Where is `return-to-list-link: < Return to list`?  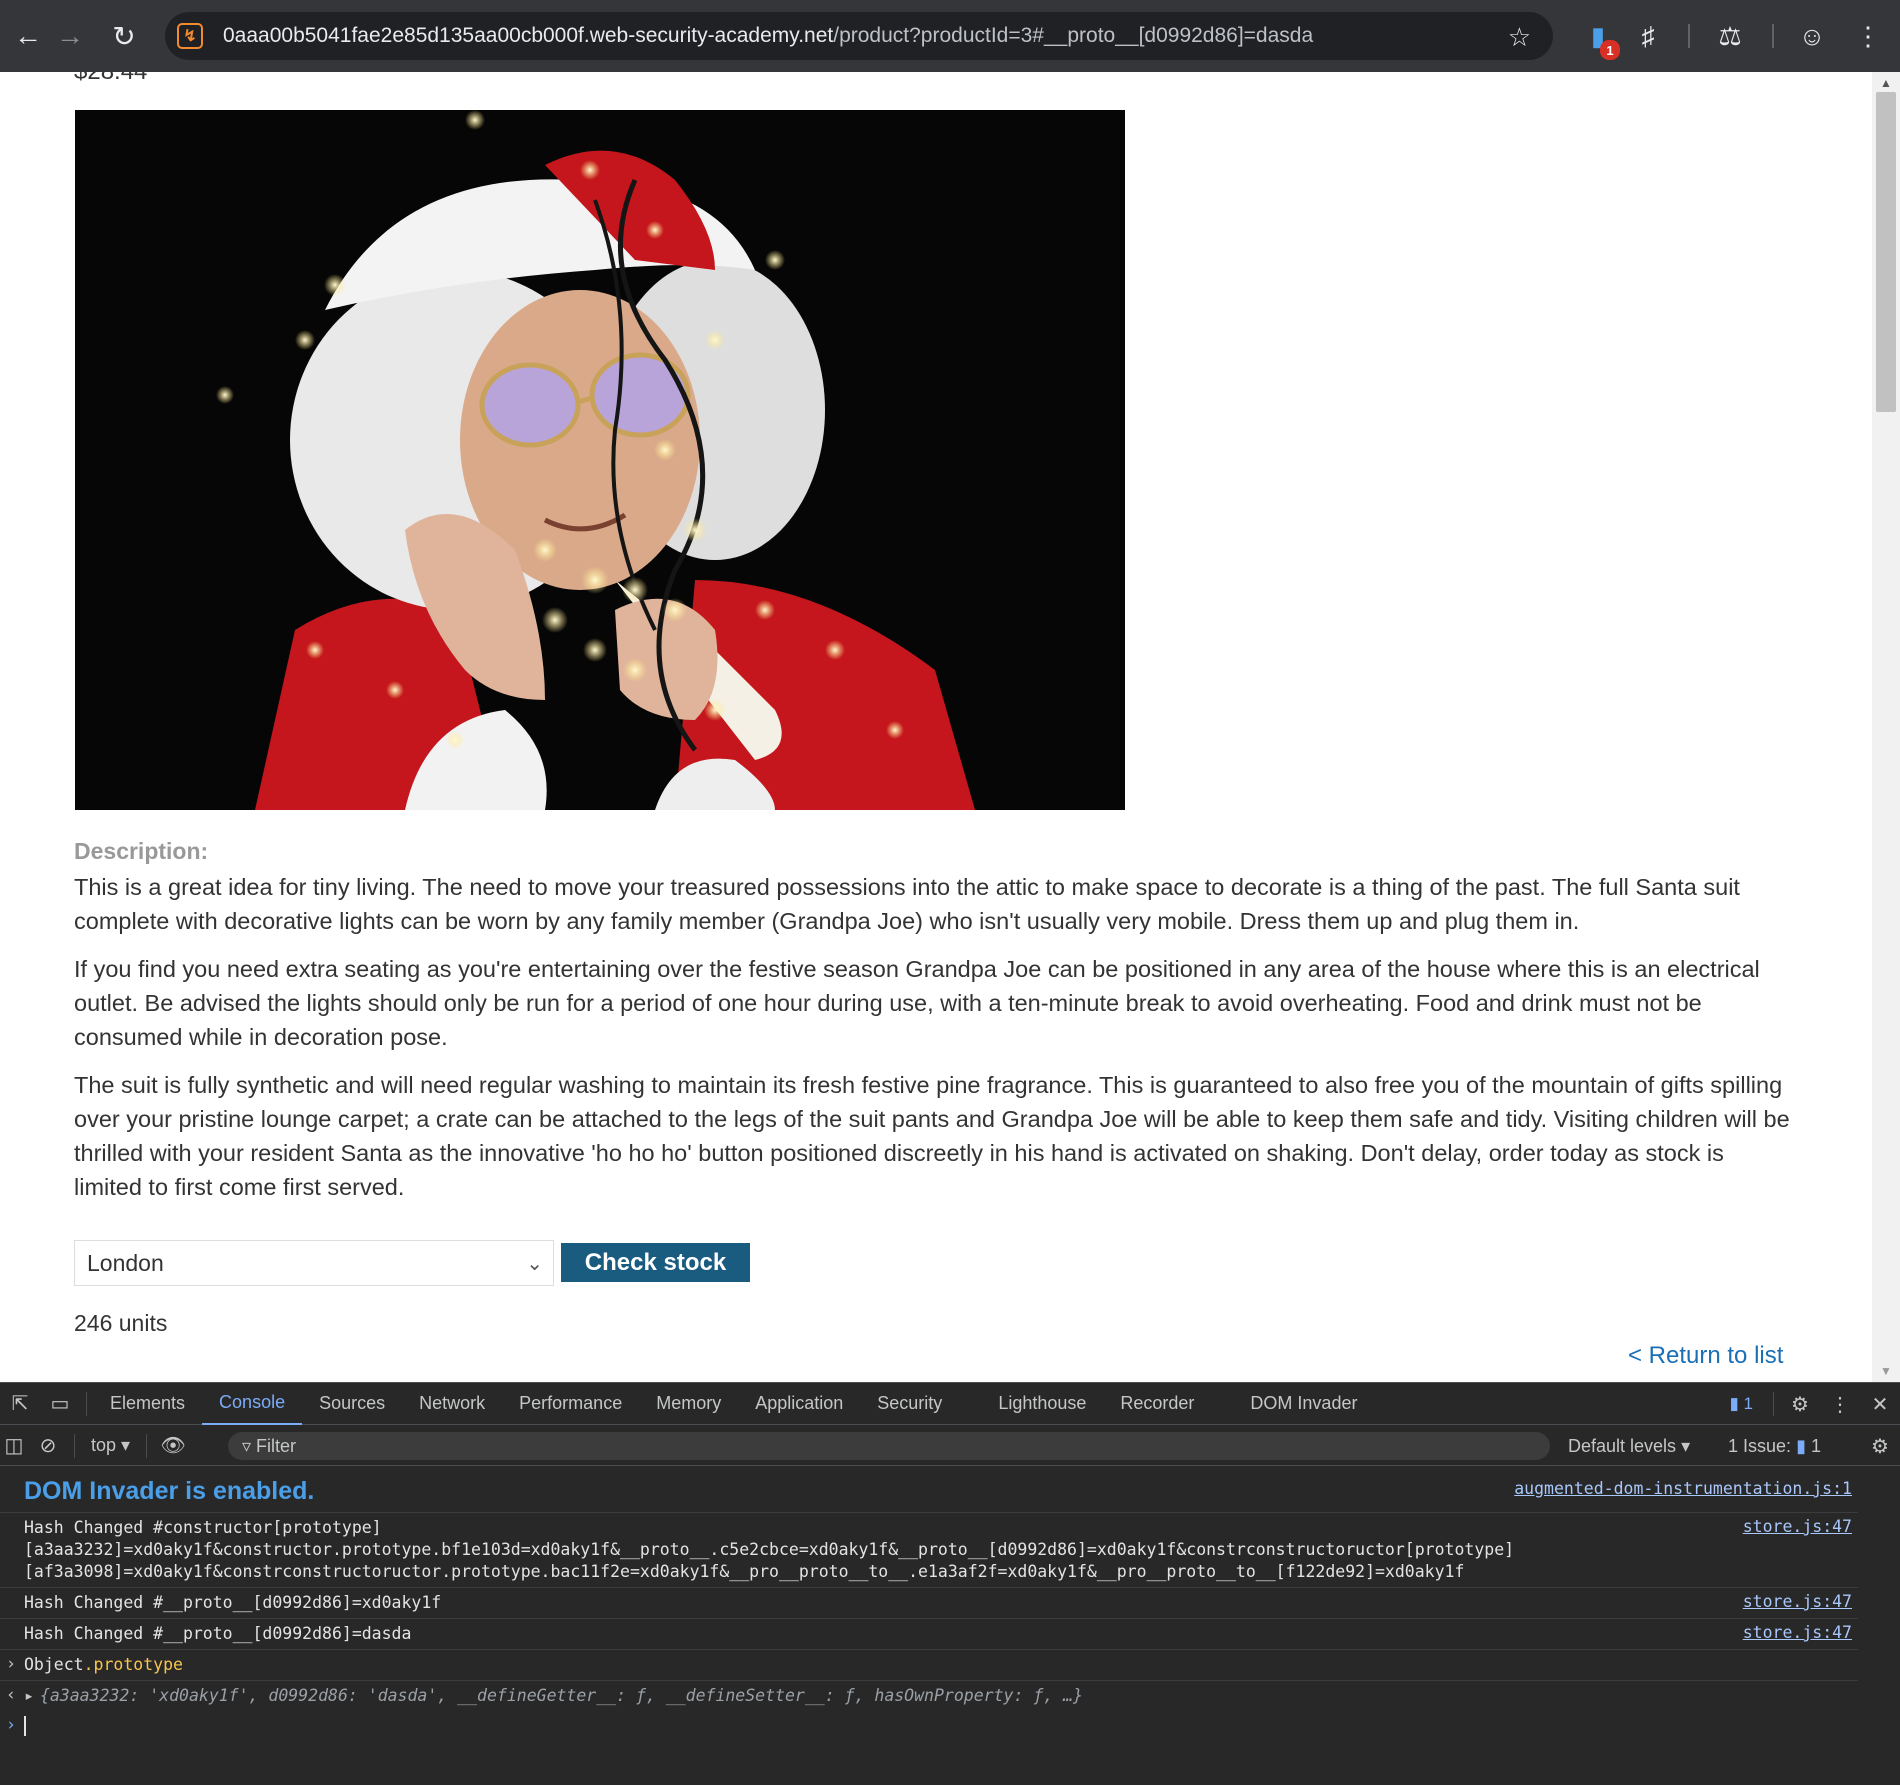
return-to-list-link: < Return to list is located at coordinates (1705, 1356).